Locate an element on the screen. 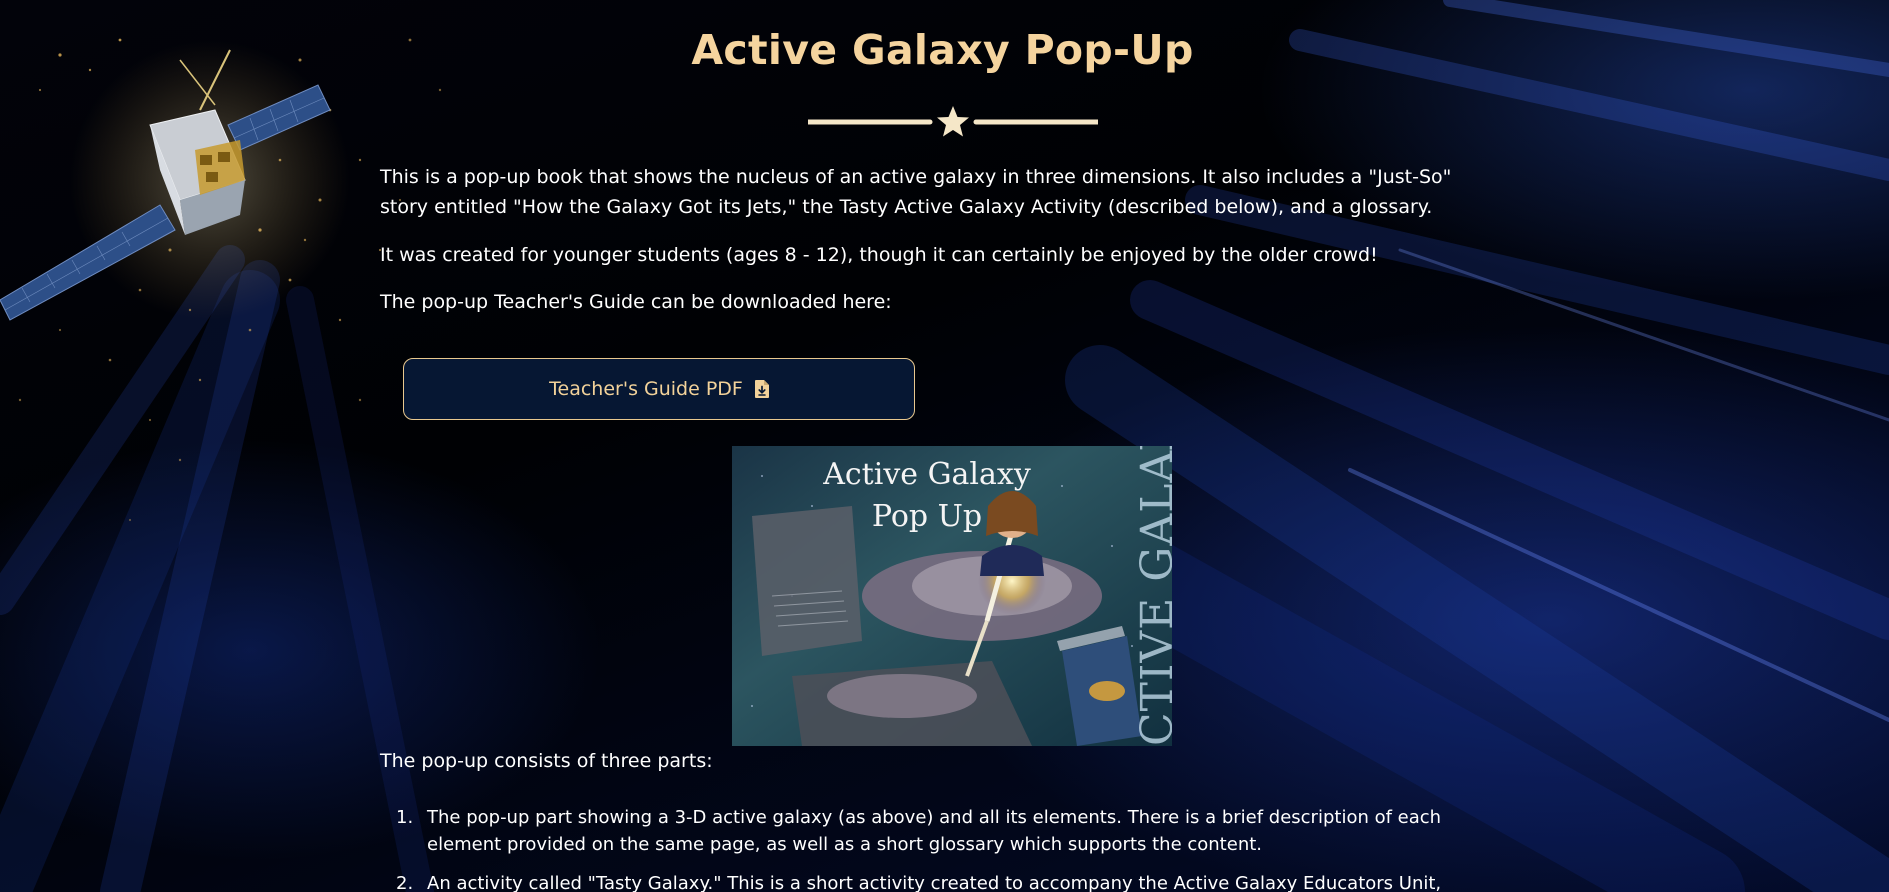 The image size is (1889, 892). star-icon is located at coordinates (953, 121).